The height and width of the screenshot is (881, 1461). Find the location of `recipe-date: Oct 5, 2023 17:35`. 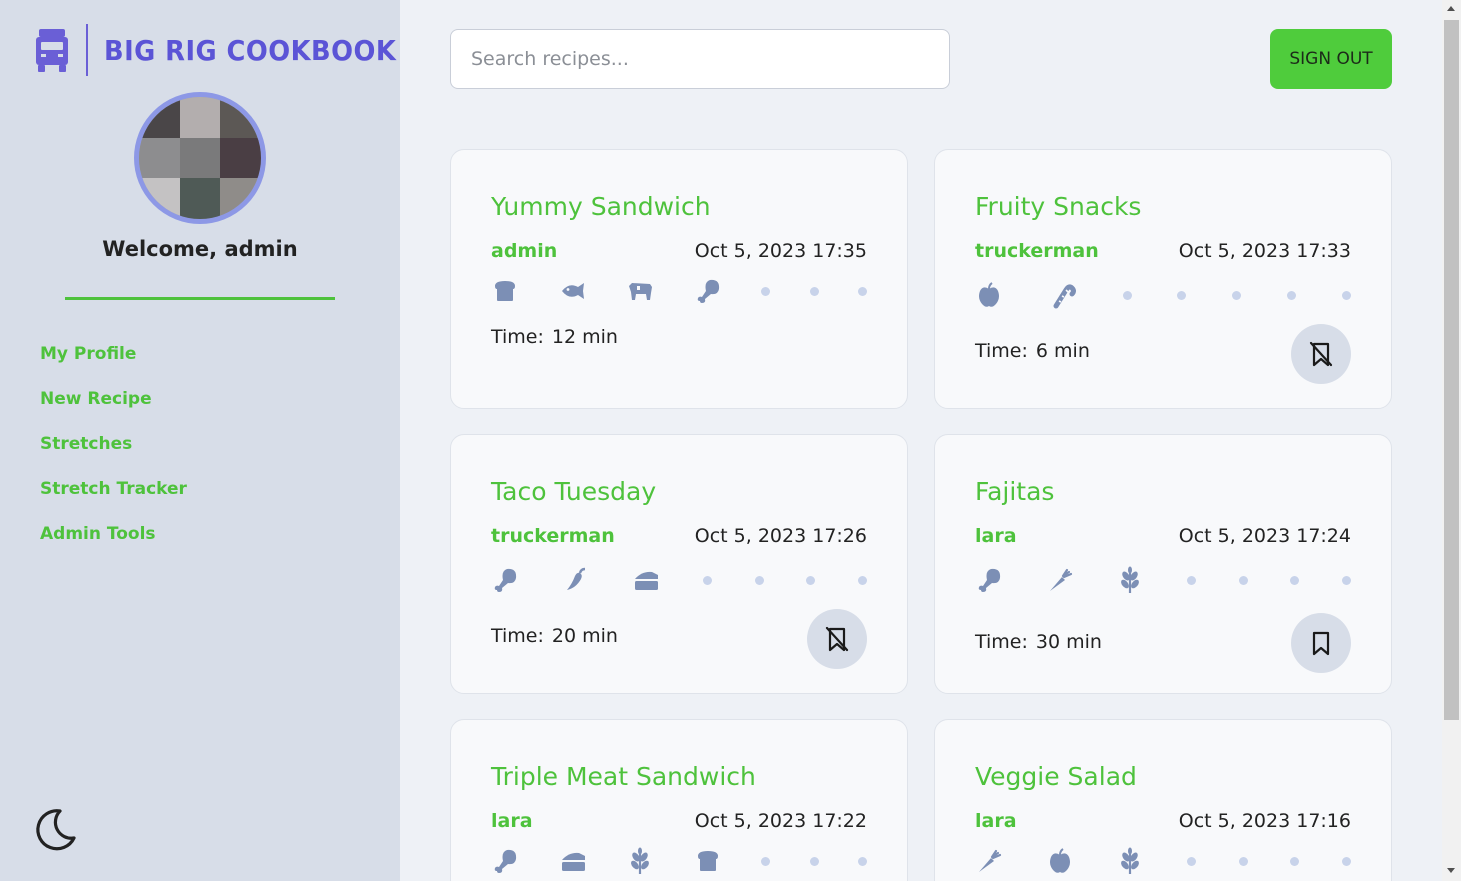

recipe-date: Oct 5, 2023 17:35 is located at coordinates (780, 251).